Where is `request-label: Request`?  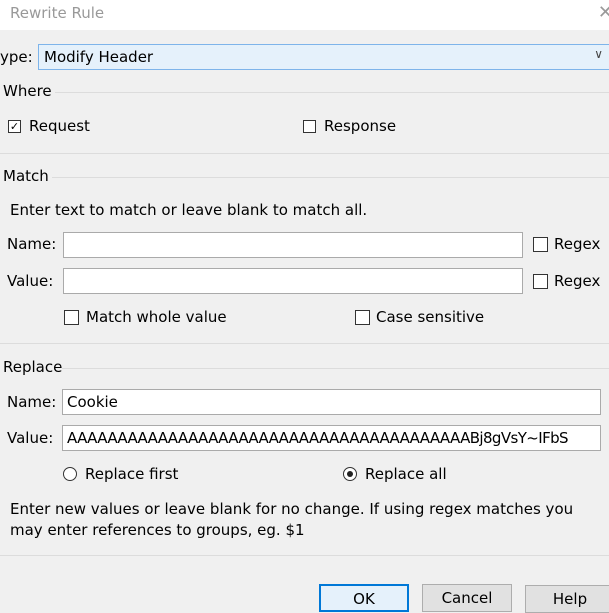 request-label: Request is located at coordinates (59, 126).